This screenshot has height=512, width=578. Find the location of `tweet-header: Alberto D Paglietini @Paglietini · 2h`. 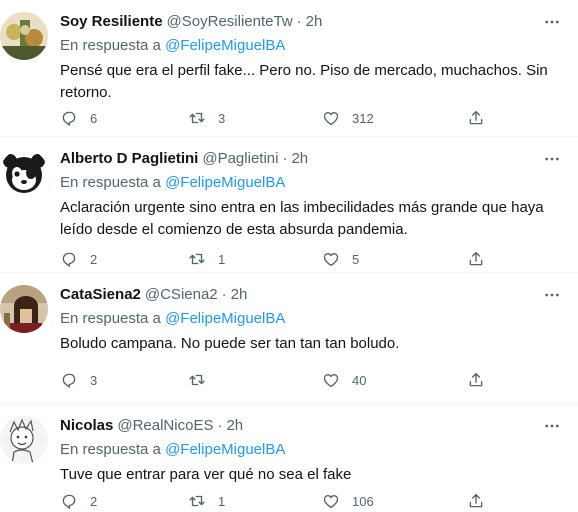

tweet-header: Alberto D Paglietini @Paglietini · 2h is located at coordinates (184, 159).